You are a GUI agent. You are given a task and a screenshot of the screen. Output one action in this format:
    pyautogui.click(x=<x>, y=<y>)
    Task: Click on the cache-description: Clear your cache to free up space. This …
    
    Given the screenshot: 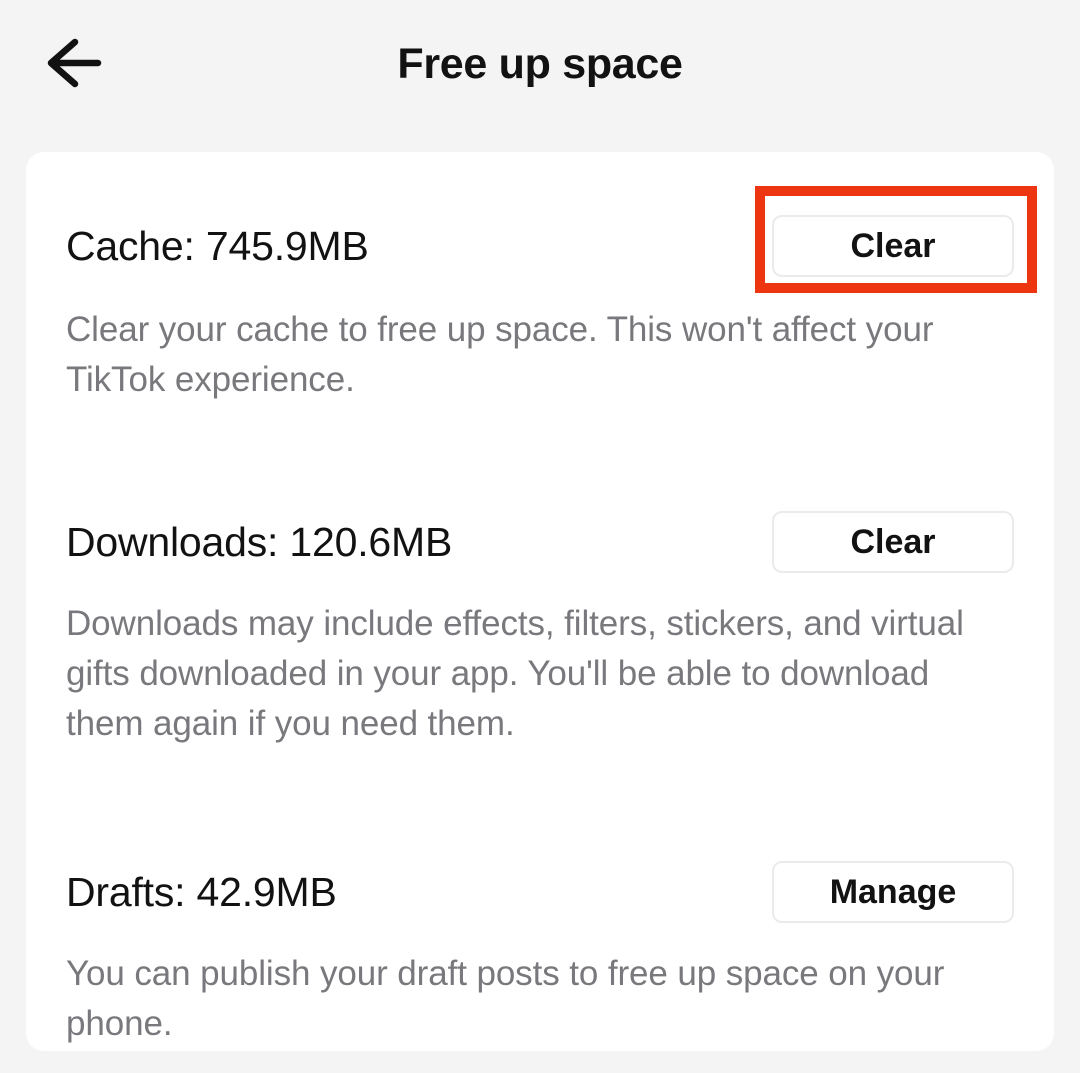 What is the action you would take?
    pyautogui.click(x=500, y=354)
    